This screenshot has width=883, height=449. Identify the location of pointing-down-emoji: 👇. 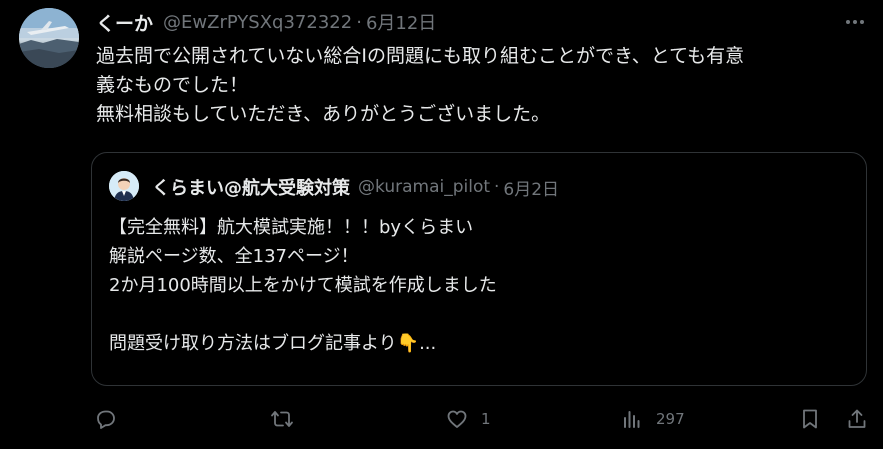
(408, 343).